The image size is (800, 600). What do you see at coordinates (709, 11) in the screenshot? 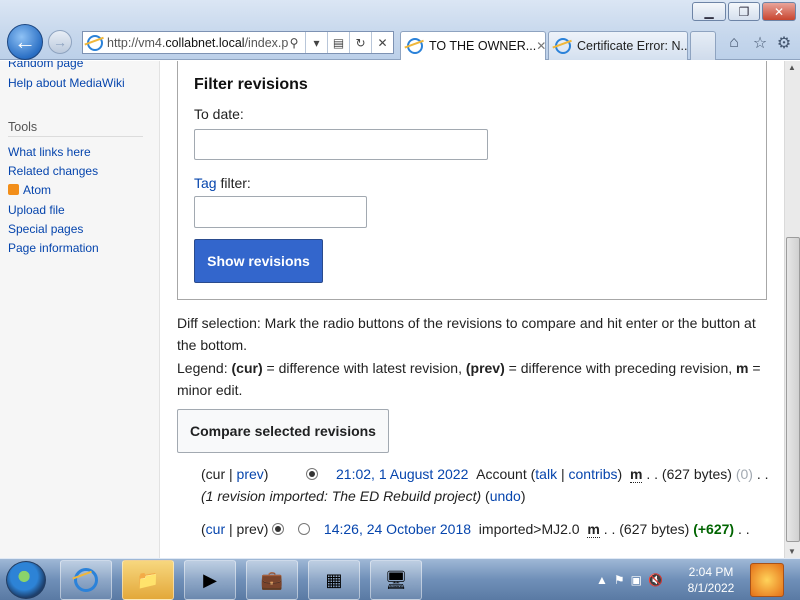
I see `minimize-button: ▁` at bounding box center [709, 11].